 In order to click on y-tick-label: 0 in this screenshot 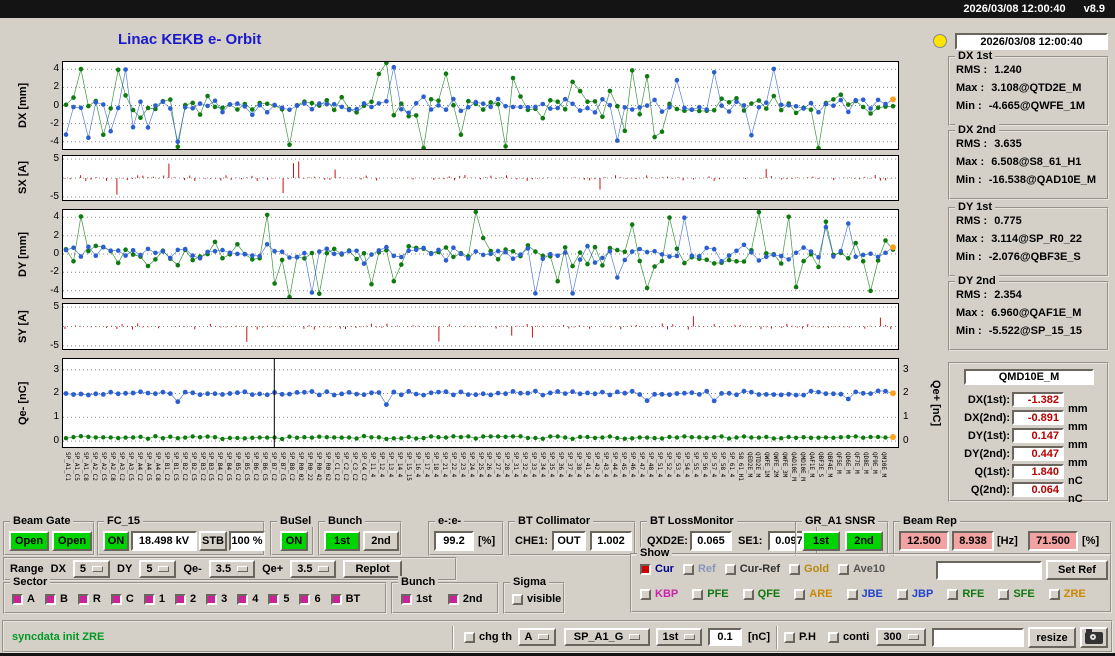, I will do `click(56, 105)`.